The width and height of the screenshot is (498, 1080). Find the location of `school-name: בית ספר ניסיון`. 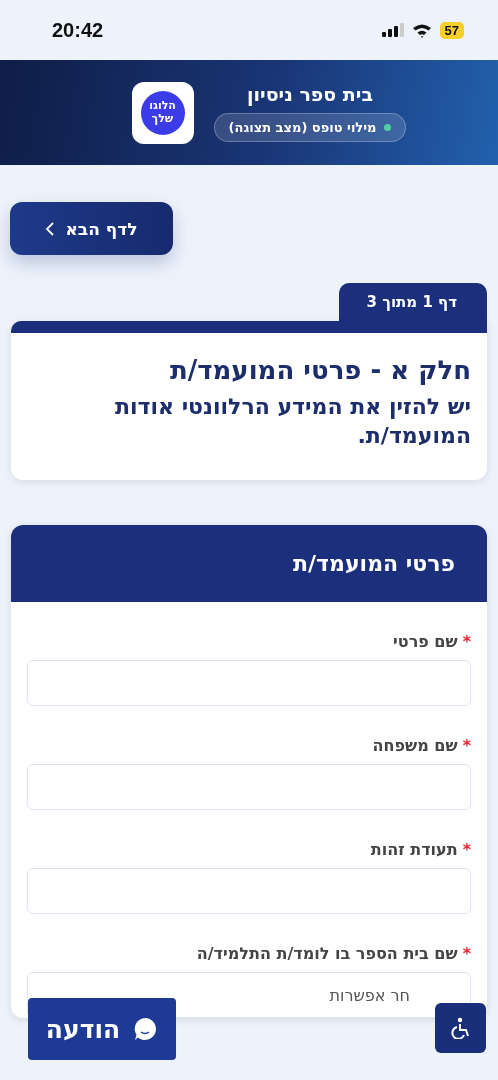

school-name: בית ספר ניסיון is located at coordinates (310, 94).